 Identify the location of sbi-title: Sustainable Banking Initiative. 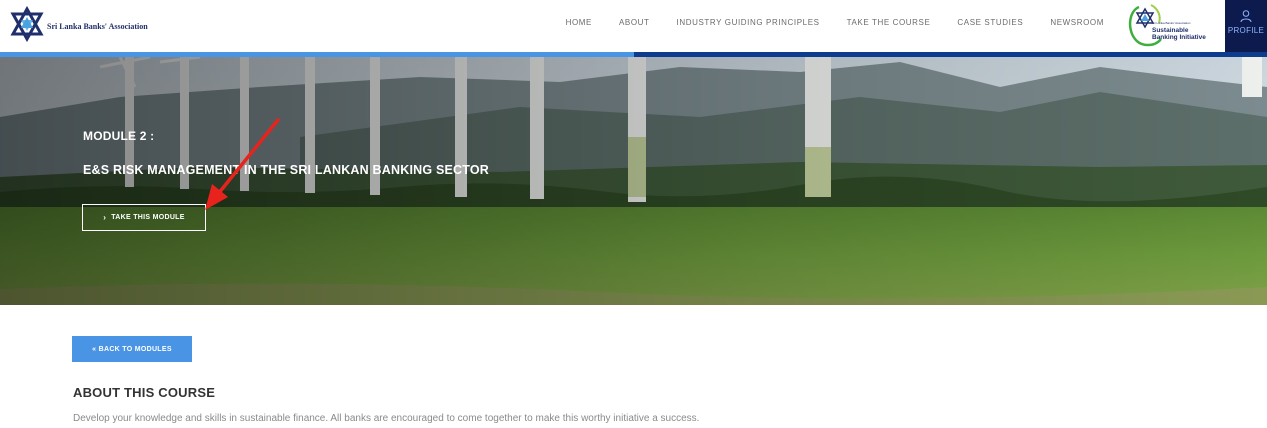
(1179, 34).